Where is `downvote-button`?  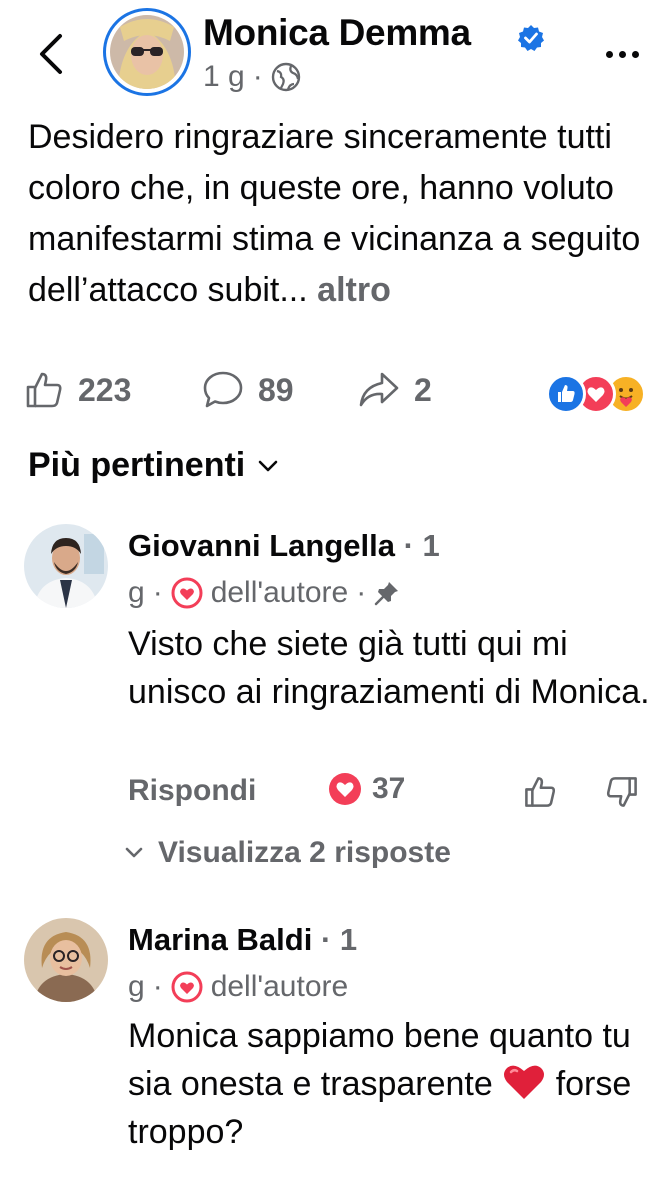
downvote-button is located at coordinates (622, 792).